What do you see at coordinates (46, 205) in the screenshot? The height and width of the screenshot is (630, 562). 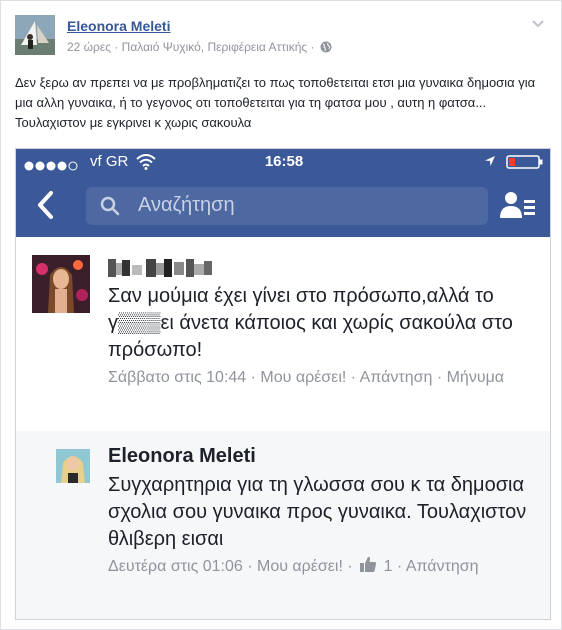 I see `back-icon` at bounding box center [46, 205].